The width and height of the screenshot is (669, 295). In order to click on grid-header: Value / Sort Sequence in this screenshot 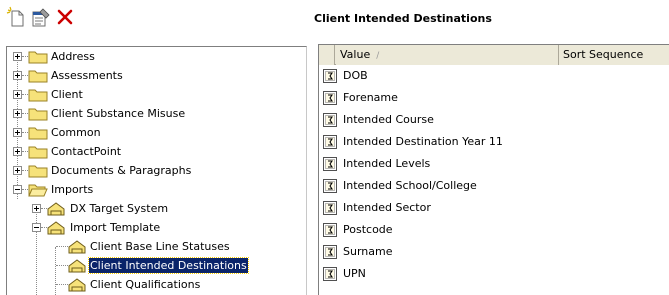, I will do `click(494, 55)`.